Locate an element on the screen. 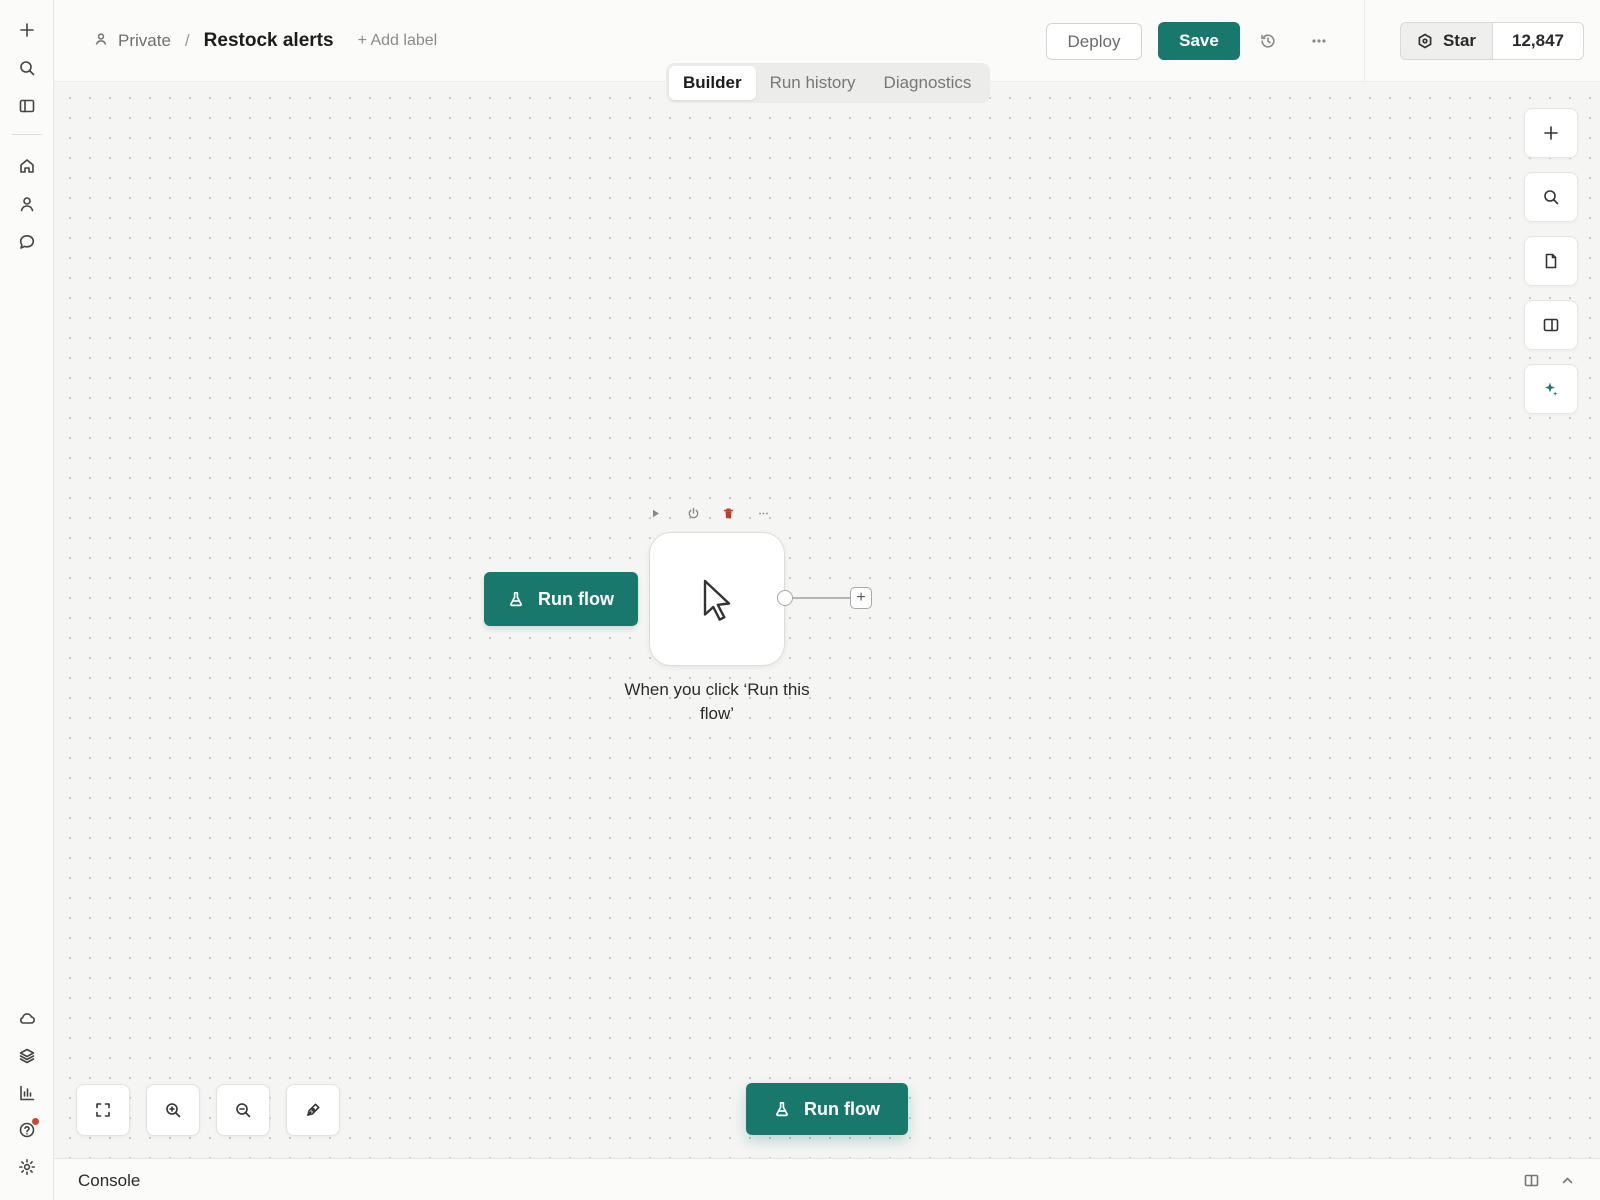 Image resolution: width=1600 pixels, height=1200 pixels. canvas-search-button is located at coordinates (1551, 197).